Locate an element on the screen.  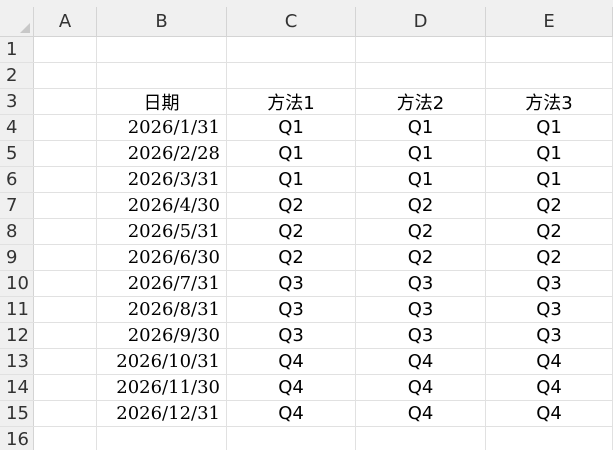
cell-d3: 方法2 is located at coordinates (421, 101).